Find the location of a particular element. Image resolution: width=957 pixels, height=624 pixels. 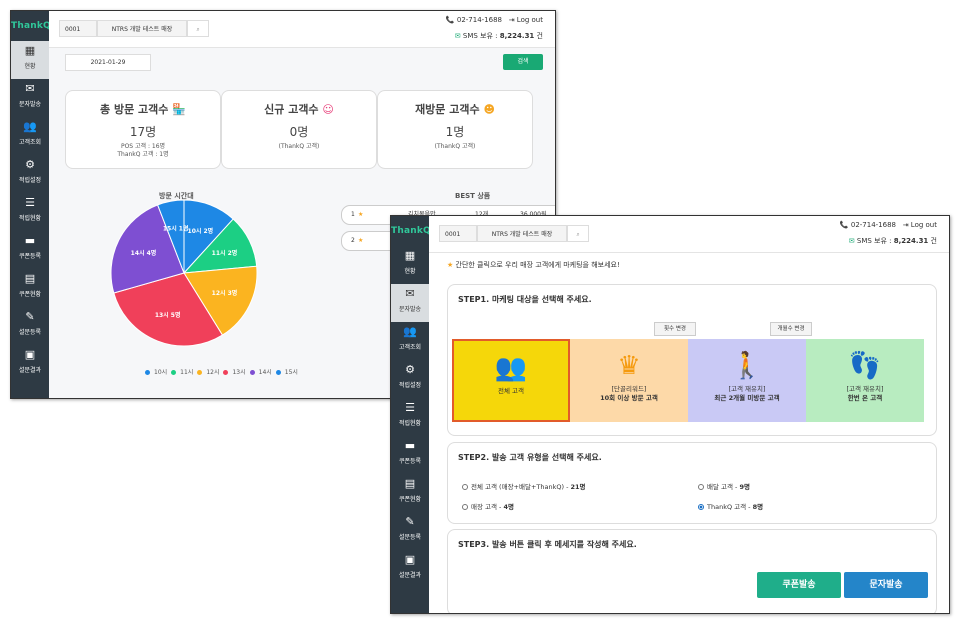

radio-label: ThankQ 고객 - is located at coordinates (729, 507).